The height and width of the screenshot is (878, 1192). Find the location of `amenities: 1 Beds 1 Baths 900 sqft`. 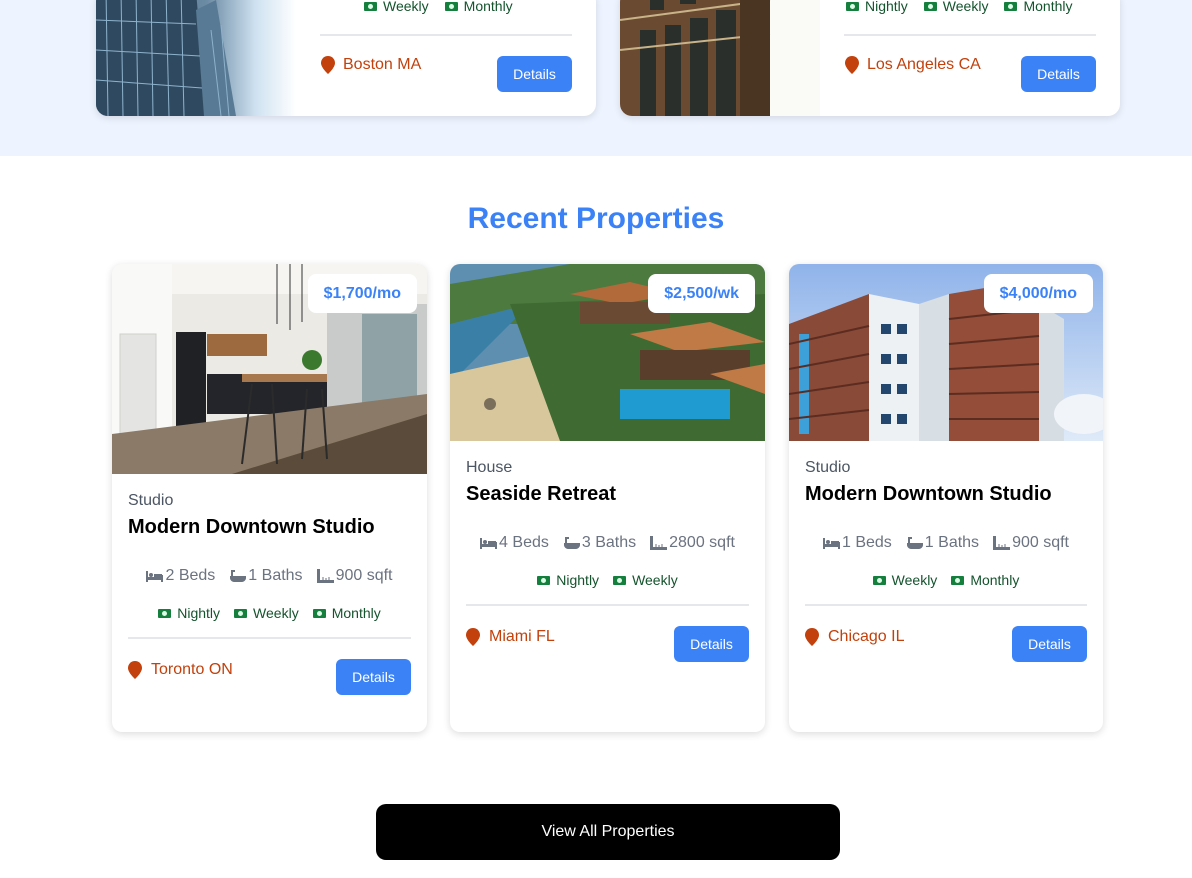

amenities: 1 Beds 1 Baths 900 sqft is located at coordinates (946, 543).